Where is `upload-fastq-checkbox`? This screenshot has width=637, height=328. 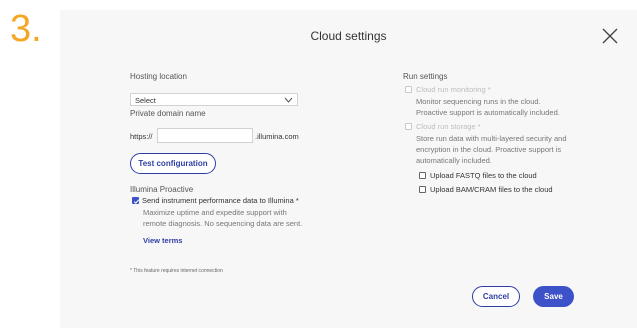
upload-fastq-checkbox is located at coordinates (422, 175).